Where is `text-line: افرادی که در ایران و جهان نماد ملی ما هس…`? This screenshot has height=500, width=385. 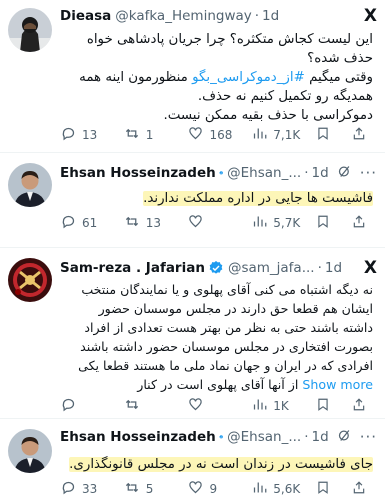
text-line: افرادی که در ایران و جهان نماد ملی ما هس… is located at coordinates (225, 365).